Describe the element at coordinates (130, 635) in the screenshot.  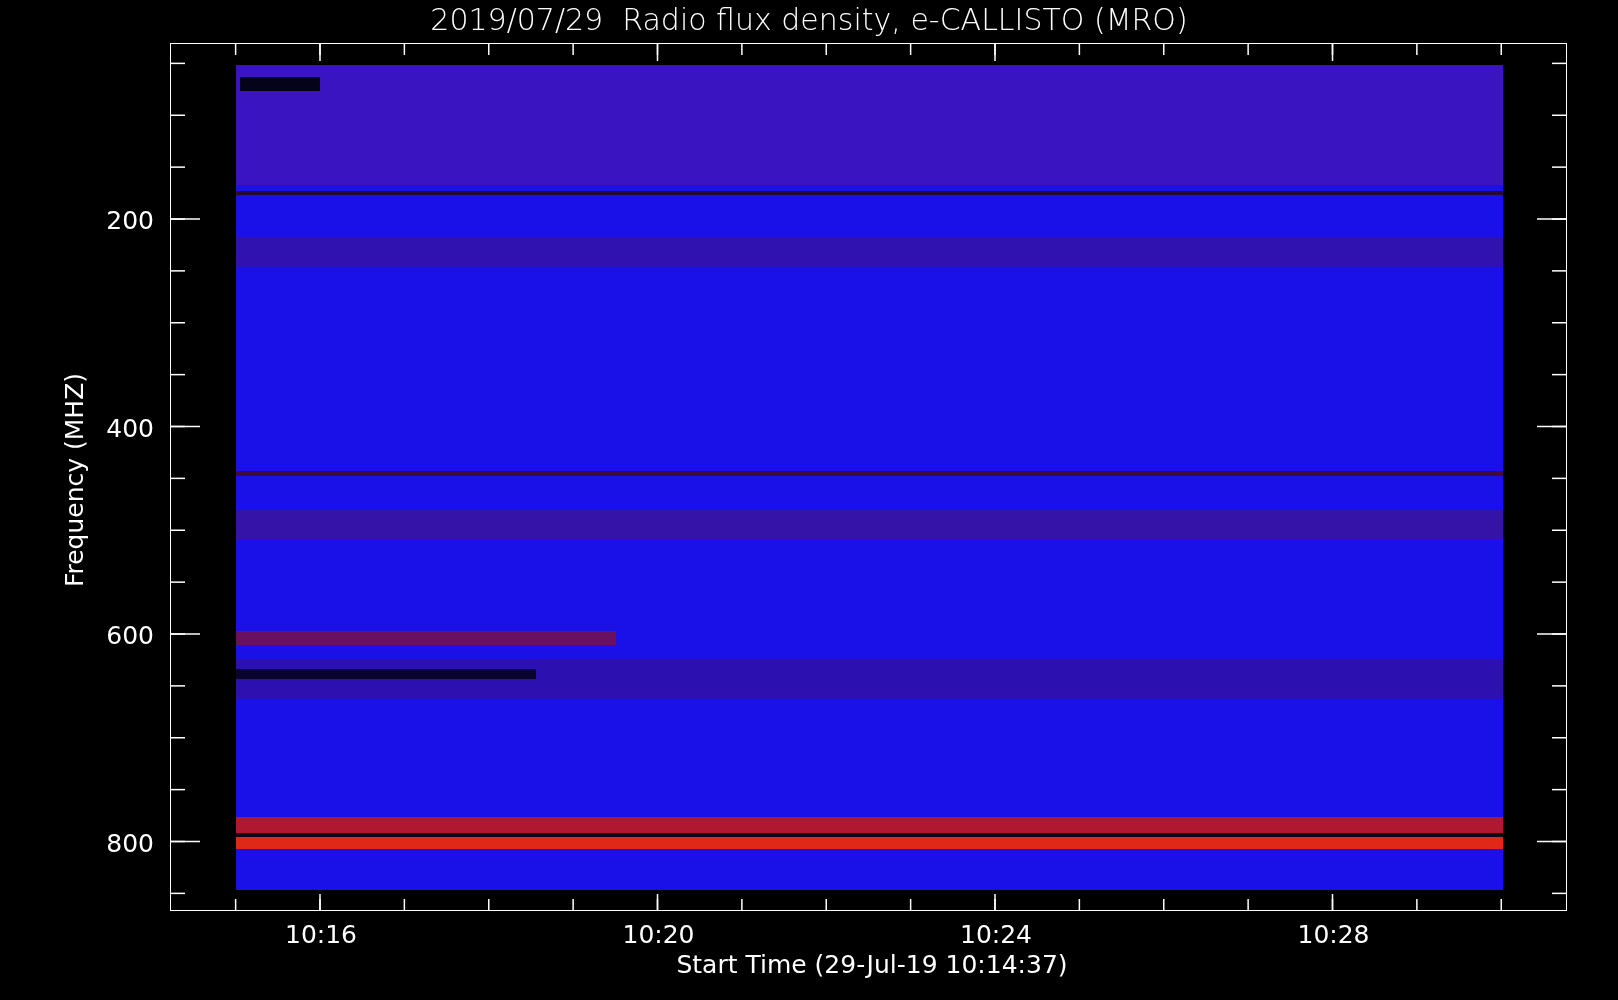
I see `y-tick-label: 600` at that location.